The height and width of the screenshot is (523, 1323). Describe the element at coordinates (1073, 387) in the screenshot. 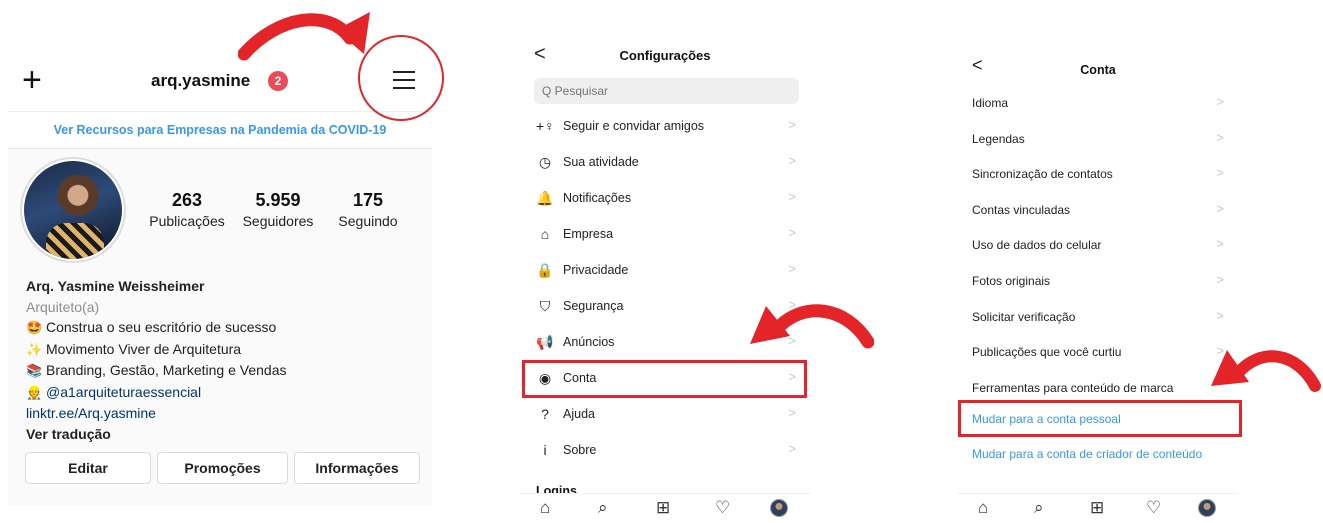

I see `account-item-label: Ferramentas para conteúdo de marca` at that location.